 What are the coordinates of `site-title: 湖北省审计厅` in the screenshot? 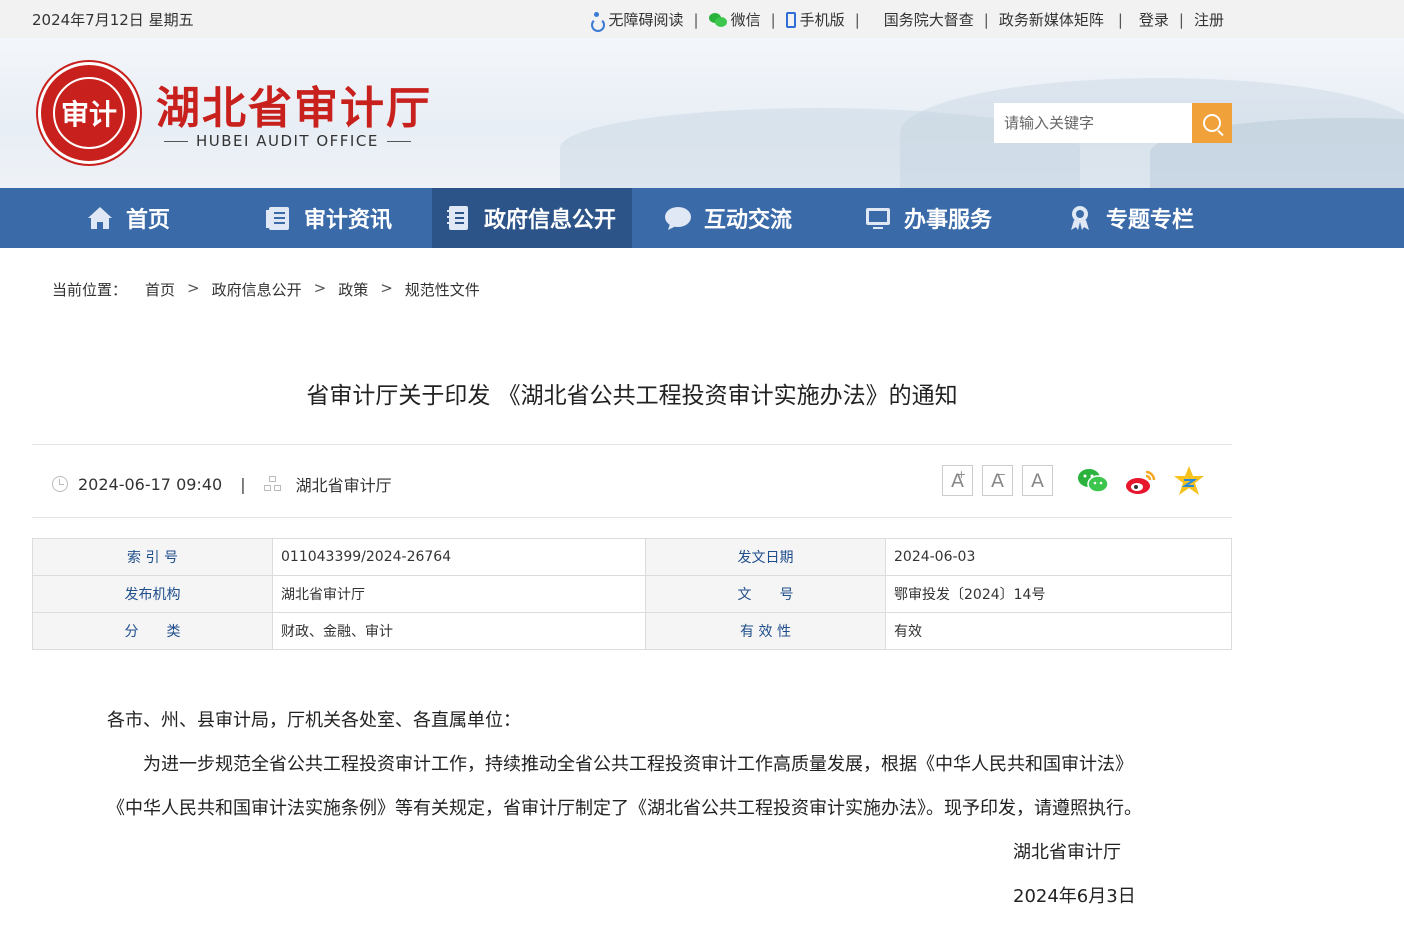 It's located at (294, 104).